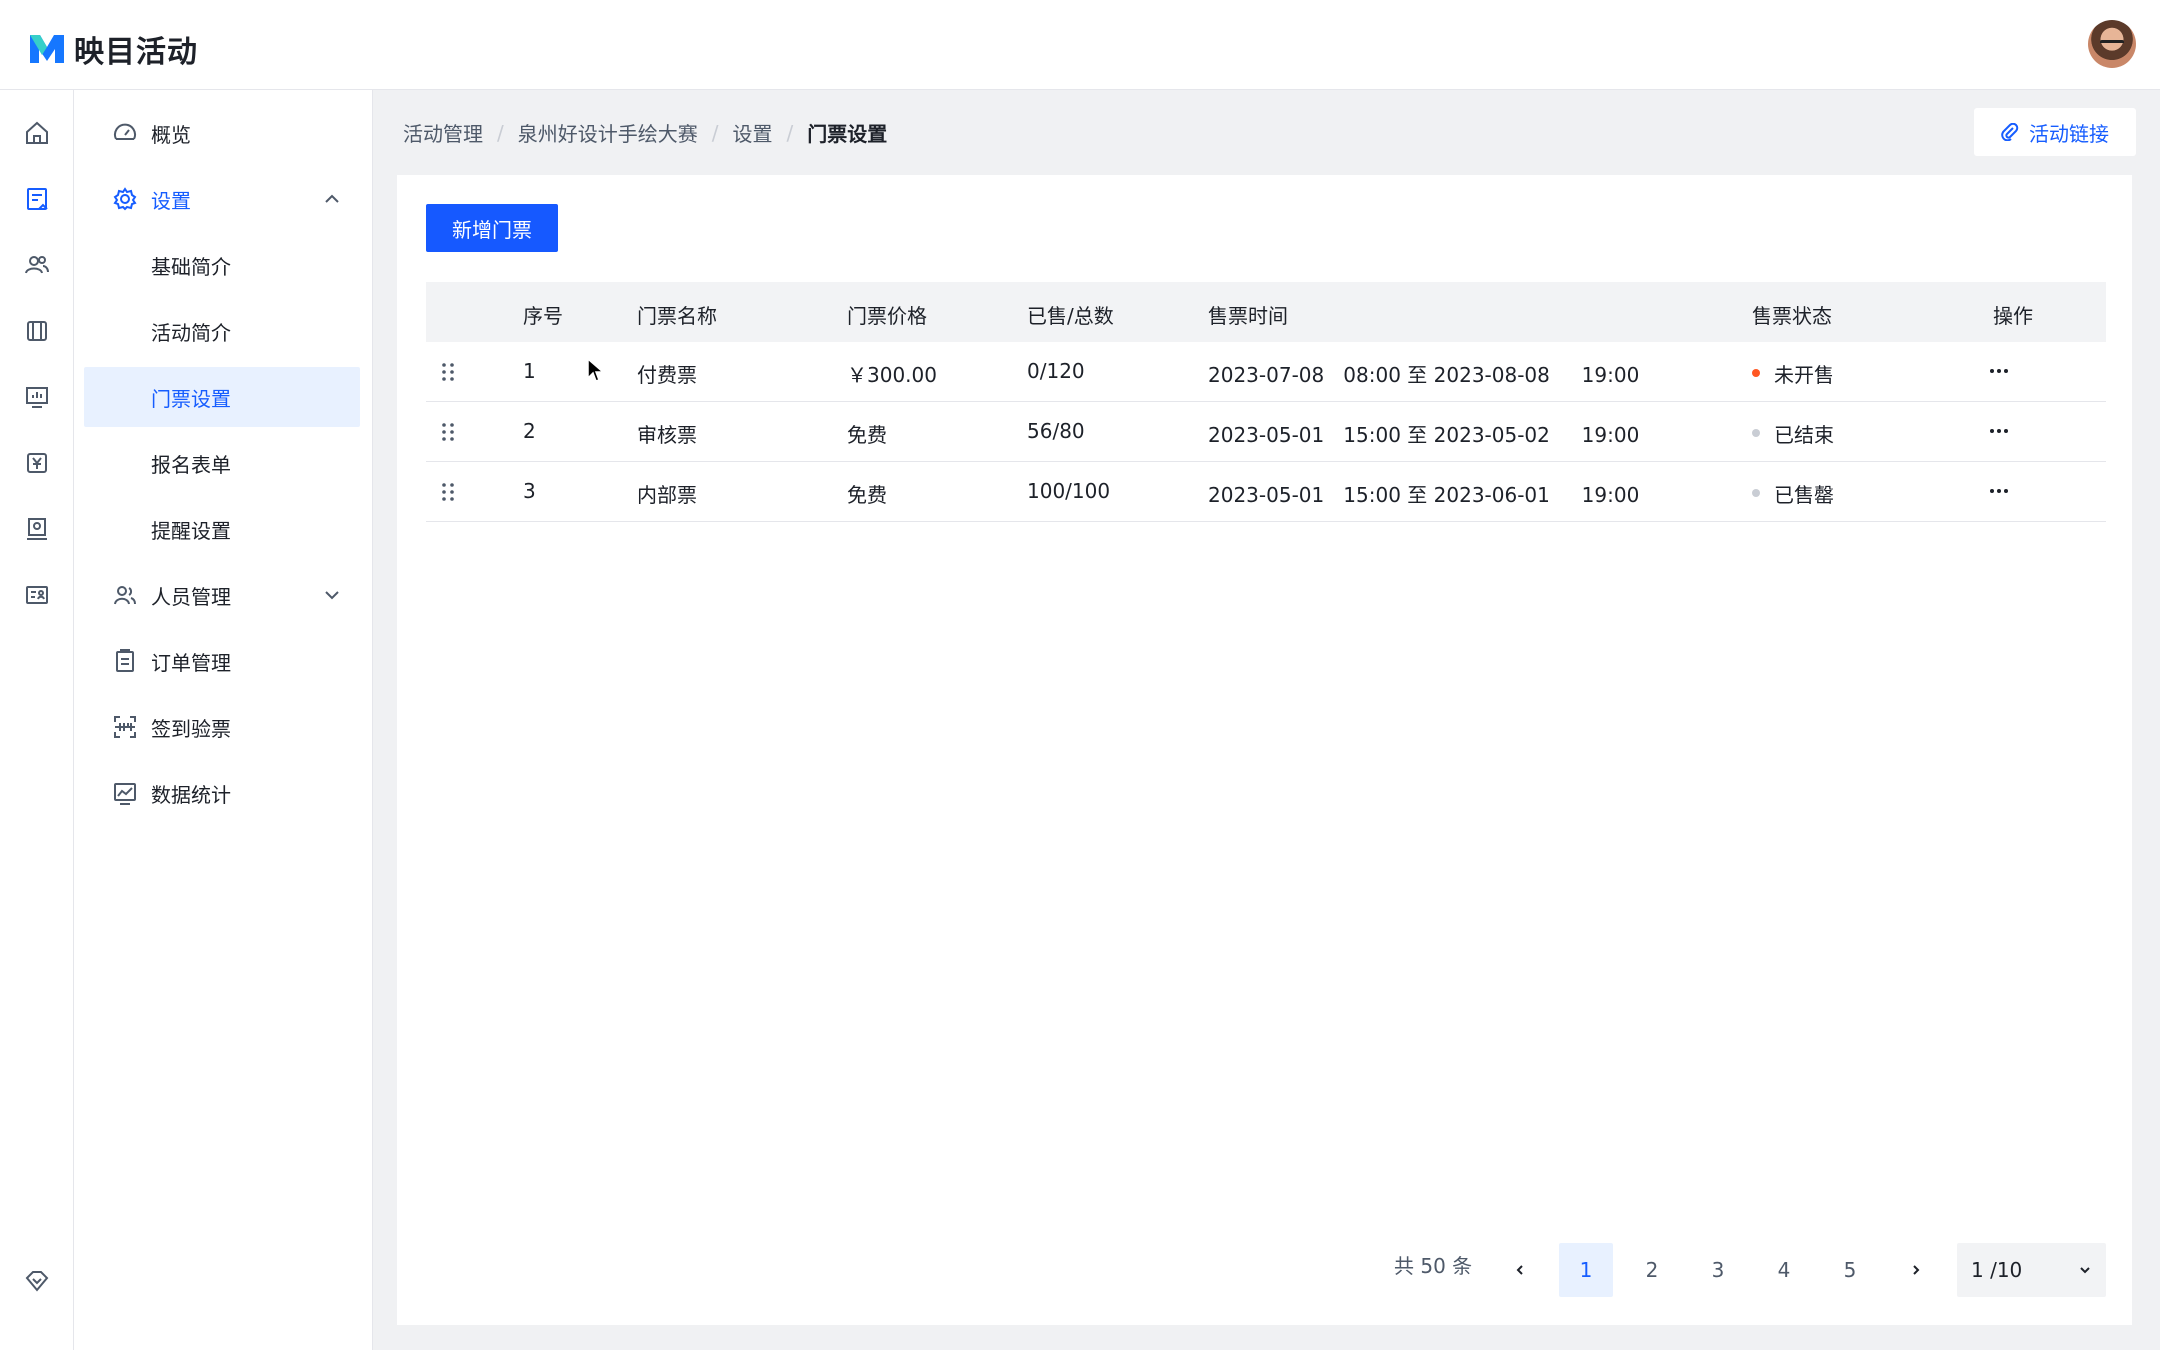  What do you see at coordinates (47, 49) in the screenshot?
I see `logo-mark-icon` at bounding box center [47, 49].